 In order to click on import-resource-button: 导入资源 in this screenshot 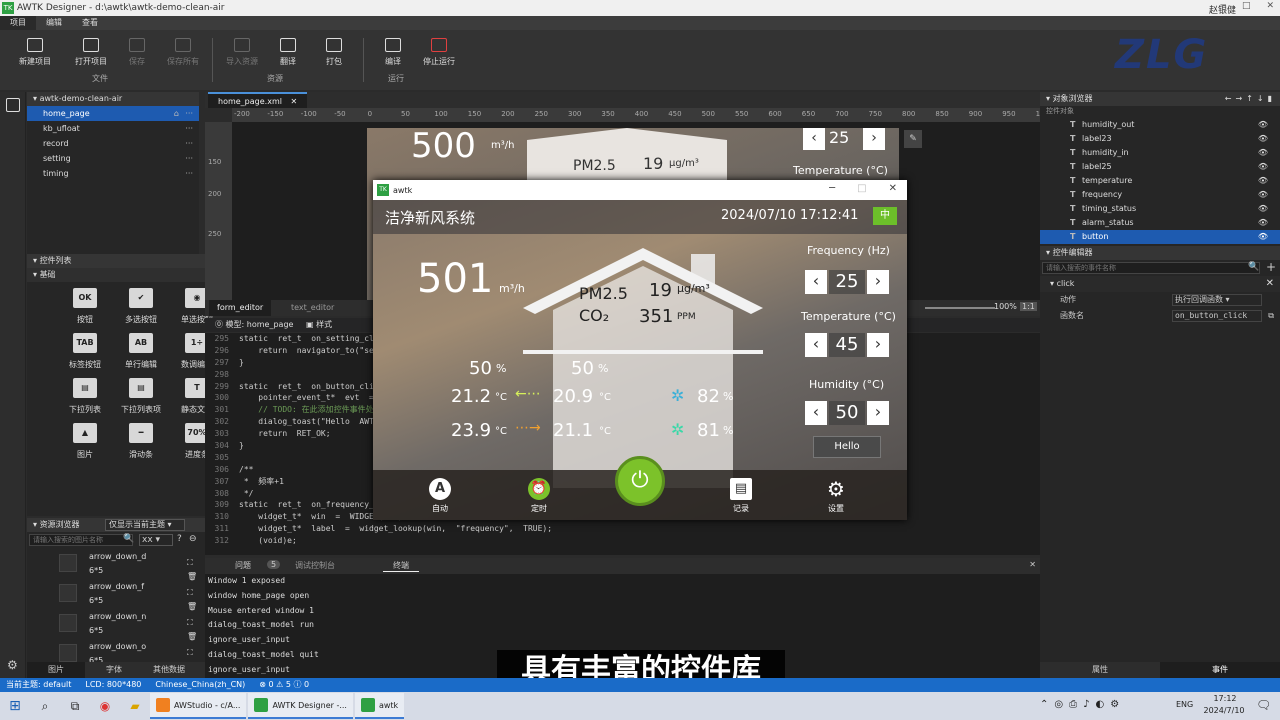, I will do `click(242, 52)`.